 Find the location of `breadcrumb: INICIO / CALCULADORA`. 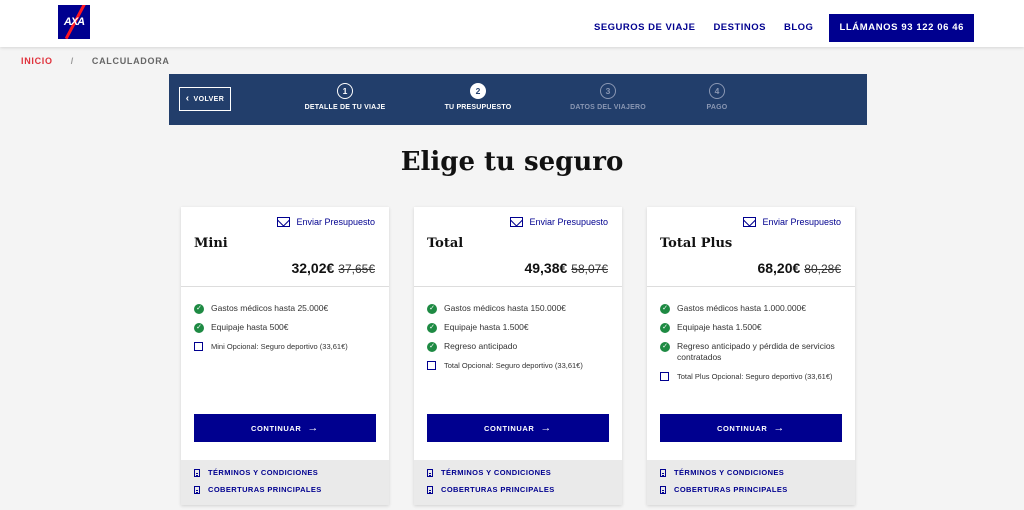

breadcrumb: INICIO / CALCULADORA is located at coordinates (95, 61).